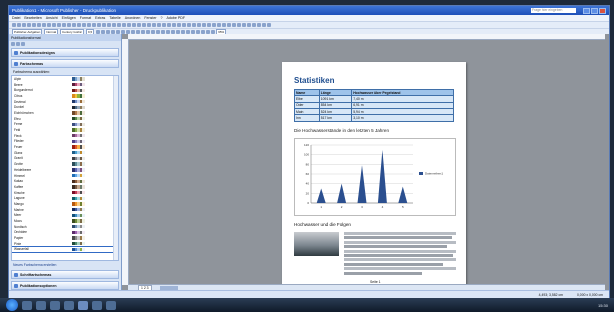 This screenshot has height=312, width=614. What do you see at coordinates (18, 44) in the screenshot?
I see `forward-icon` at bounding box center [18, 44].